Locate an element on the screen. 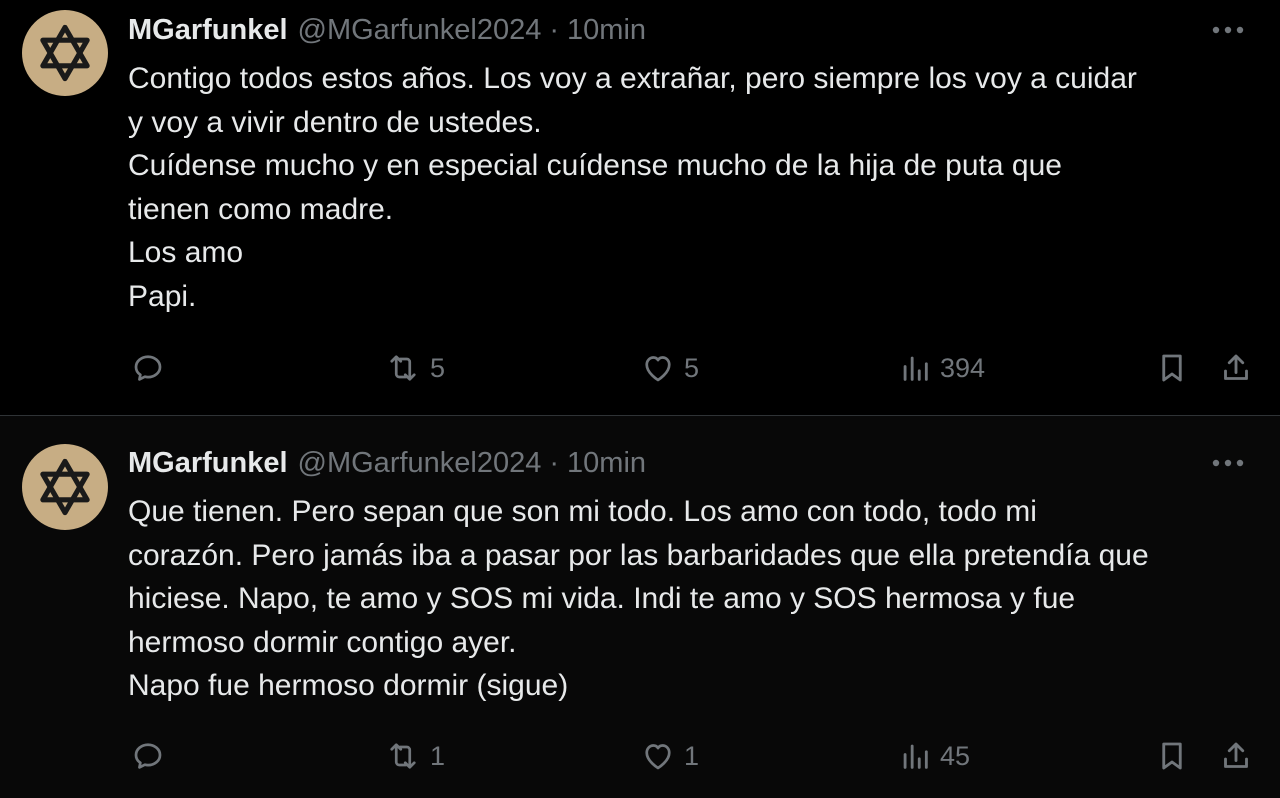 The width and height of the screenshot is (1280, 798). retweet-button: 1 is located at coordinates (414, 756).